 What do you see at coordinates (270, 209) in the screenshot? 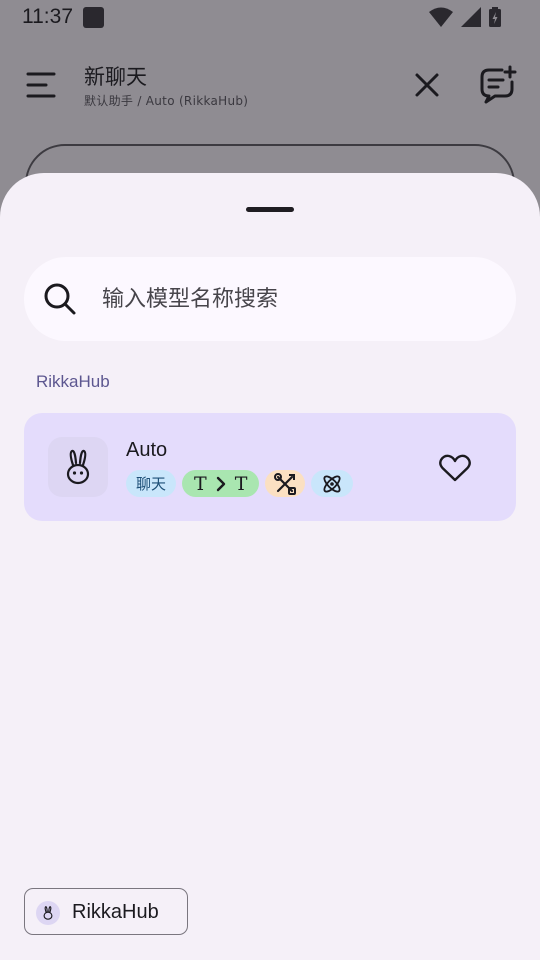
I see `drag-handle` at bounding box center [270, 209].